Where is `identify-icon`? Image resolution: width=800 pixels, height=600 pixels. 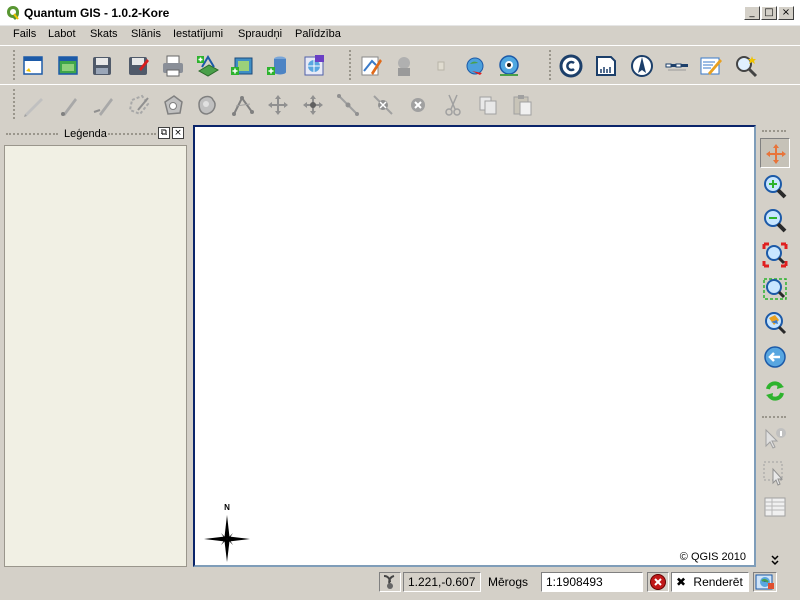
identify-icon is located at coordinates (775, 439).